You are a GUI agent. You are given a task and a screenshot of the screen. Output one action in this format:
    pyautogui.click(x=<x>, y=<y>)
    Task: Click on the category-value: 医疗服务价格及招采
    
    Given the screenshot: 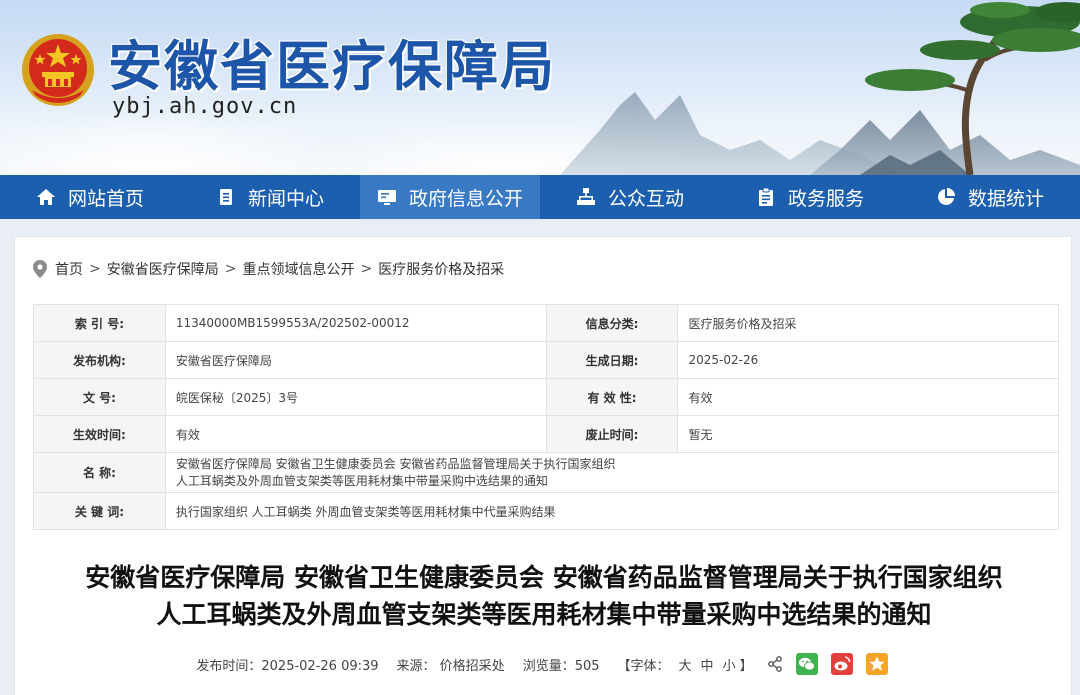 What is the action you would take?
    pyautogui.click(x=868, y=323)
    